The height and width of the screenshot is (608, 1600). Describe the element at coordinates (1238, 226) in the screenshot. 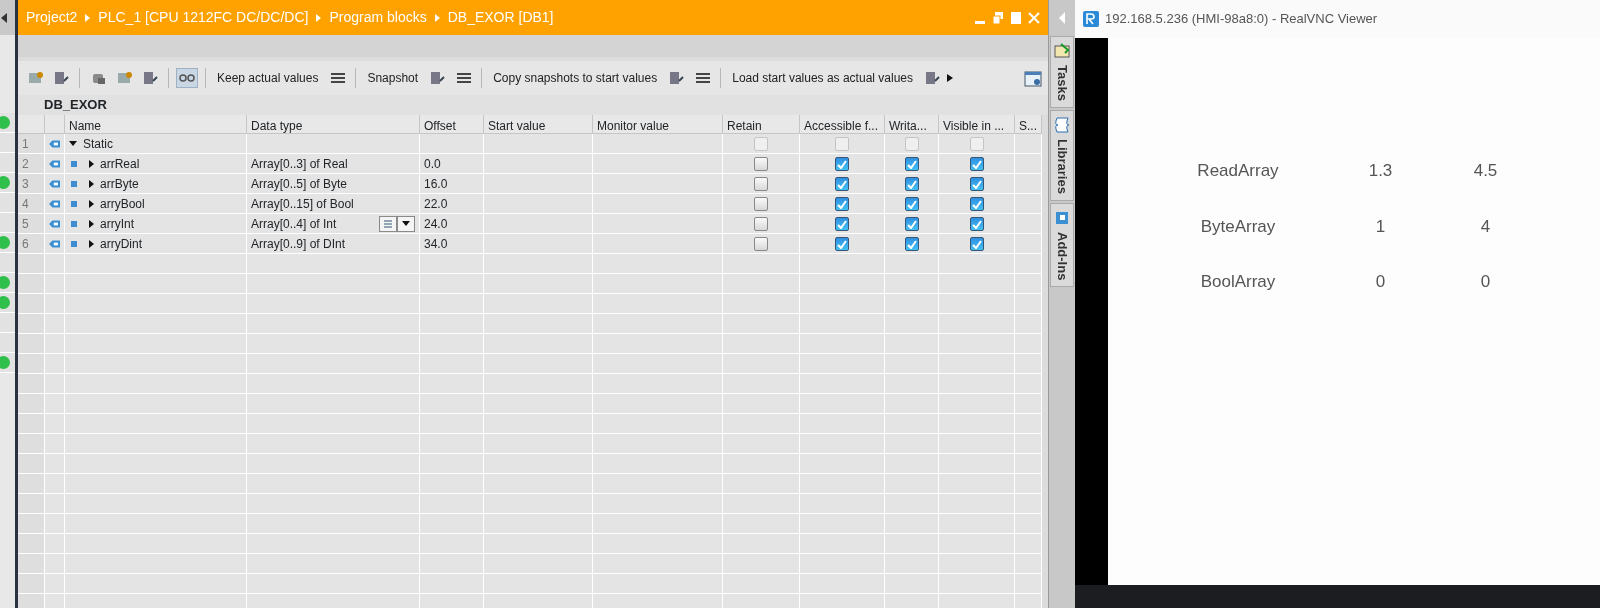

I see `value-label: ByteArray` at that location.